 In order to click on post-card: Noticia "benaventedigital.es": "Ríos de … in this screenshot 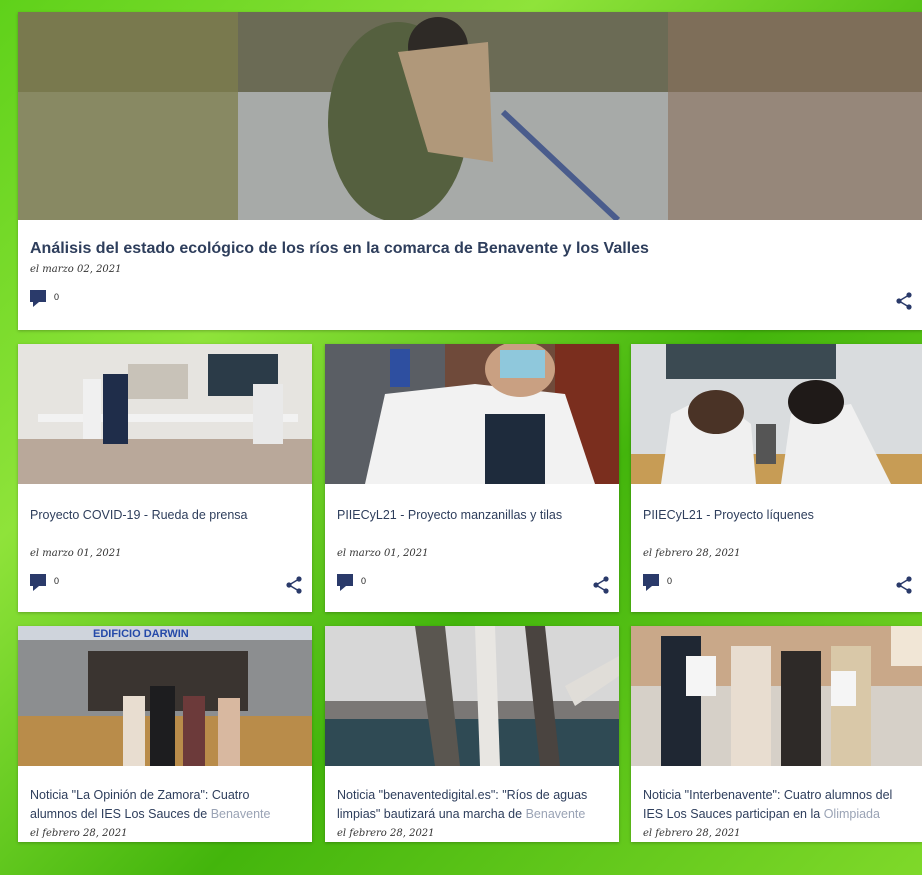, I will do `click(472, 734)`.